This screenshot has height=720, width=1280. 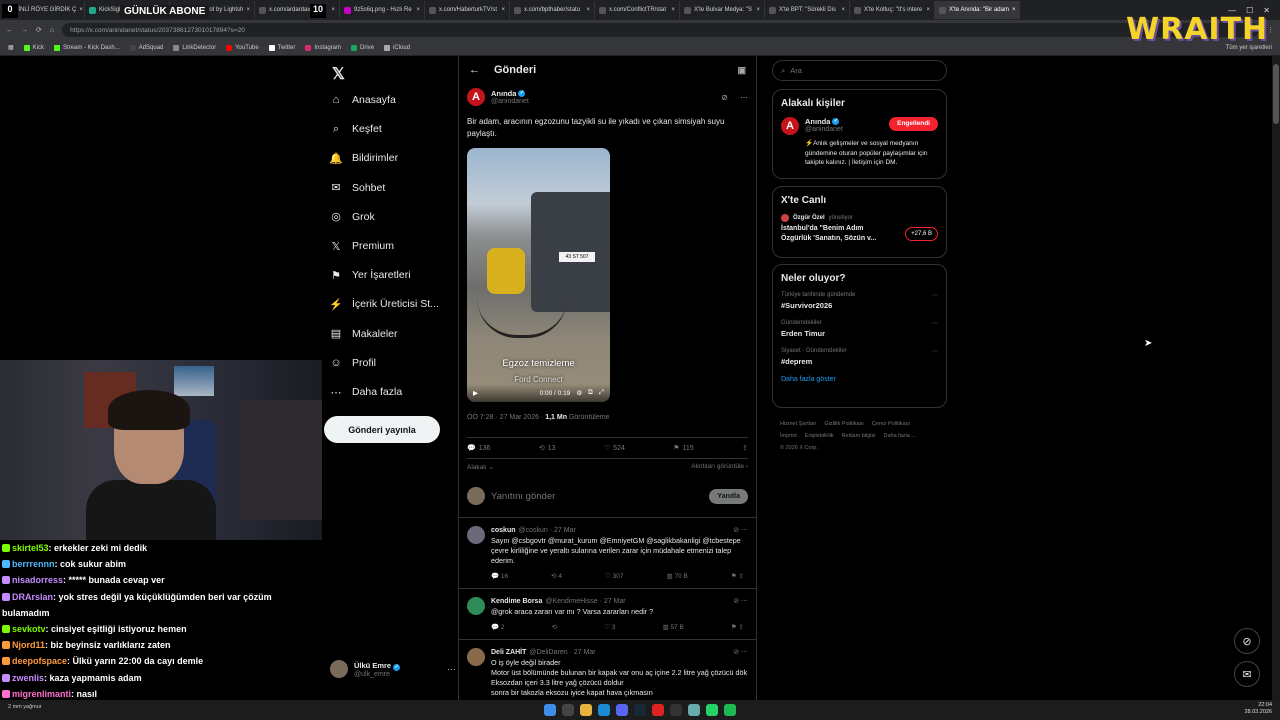 I want to click on scrollbar, so click(x=1276, y=378).